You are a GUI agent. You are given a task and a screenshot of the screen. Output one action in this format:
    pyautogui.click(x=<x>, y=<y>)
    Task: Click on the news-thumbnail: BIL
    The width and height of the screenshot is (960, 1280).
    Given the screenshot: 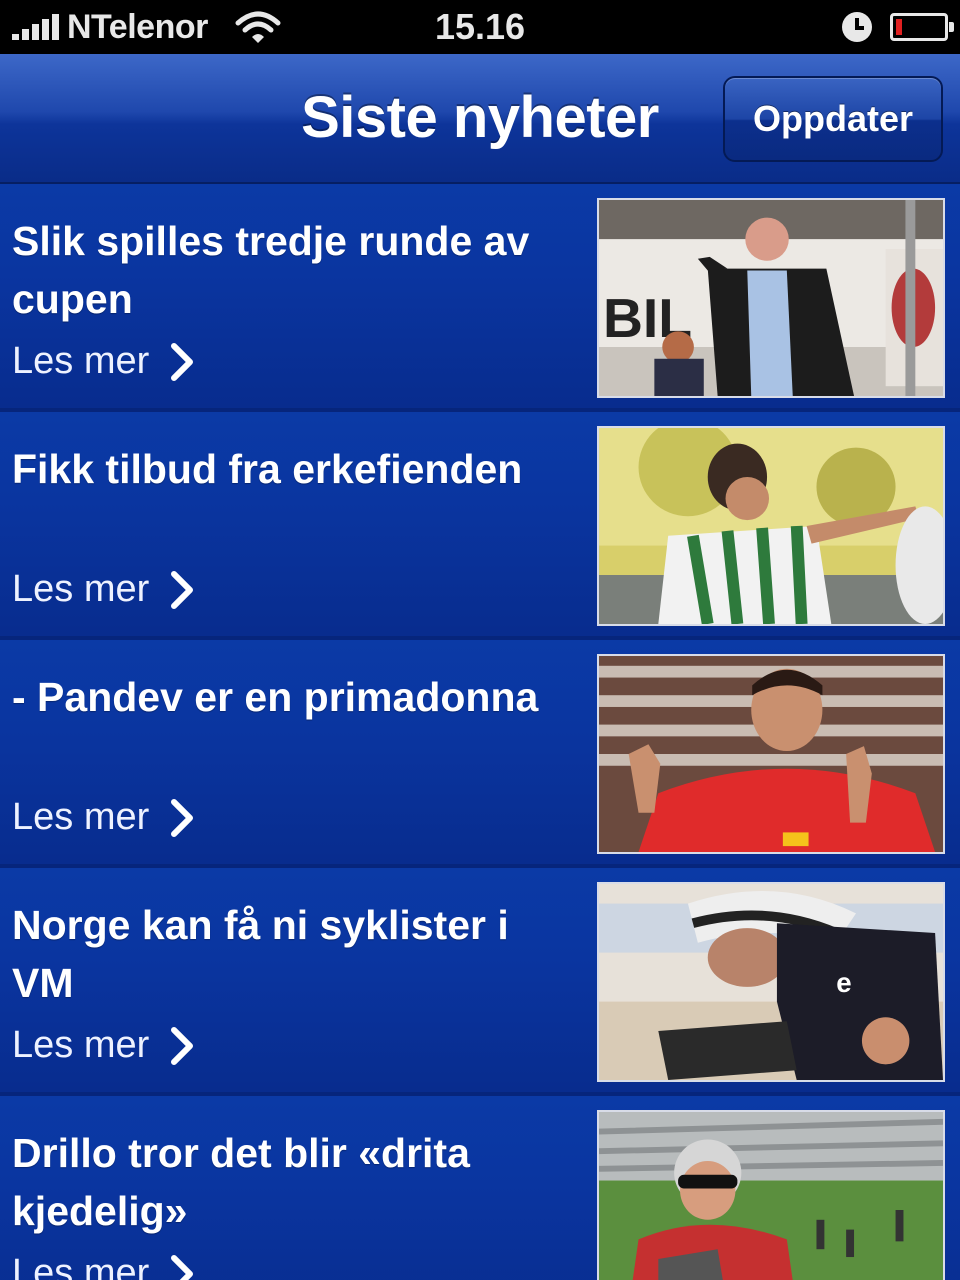 What is the action you would take?
    pyautogui.click(x=771, y=298)
    